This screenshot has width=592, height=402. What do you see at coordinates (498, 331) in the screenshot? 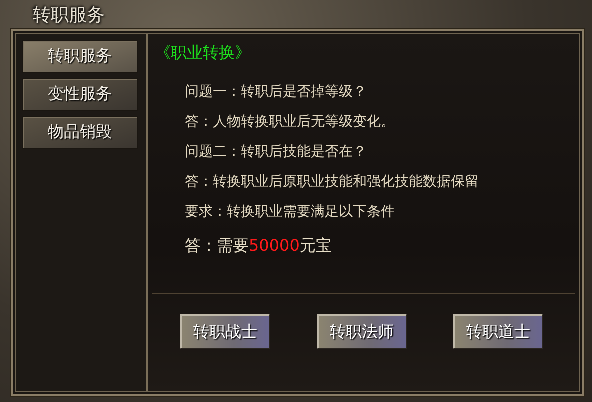
I see `job-change-button: 转职道士` at bounding box center [498, 331].